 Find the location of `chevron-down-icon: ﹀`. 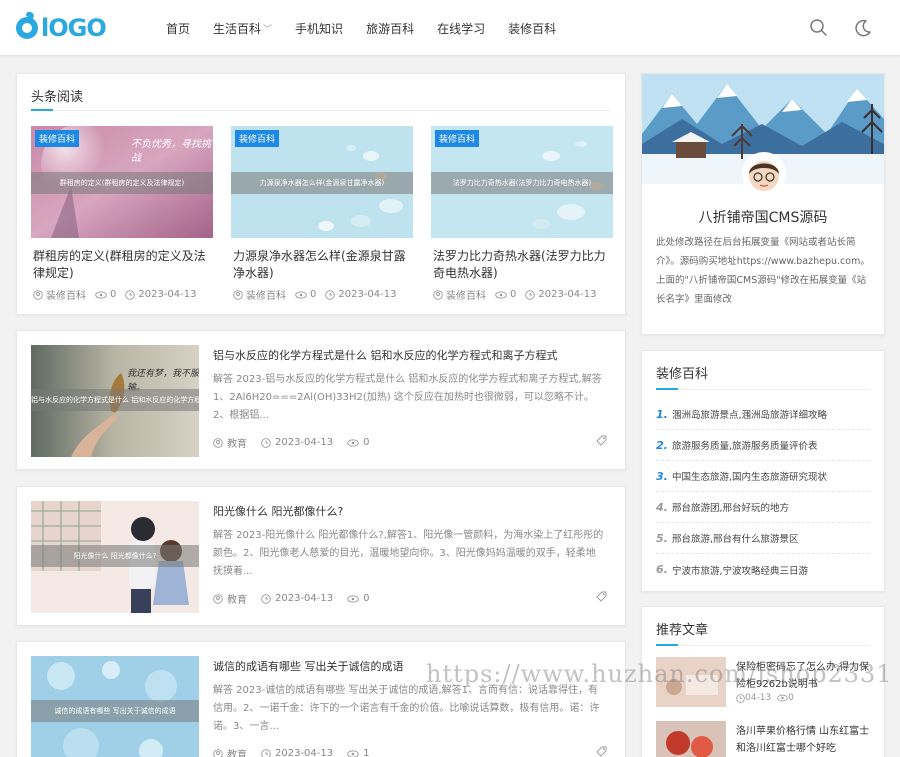

chevron-down-icon: ﹀ is located at coordinates (268, 29).